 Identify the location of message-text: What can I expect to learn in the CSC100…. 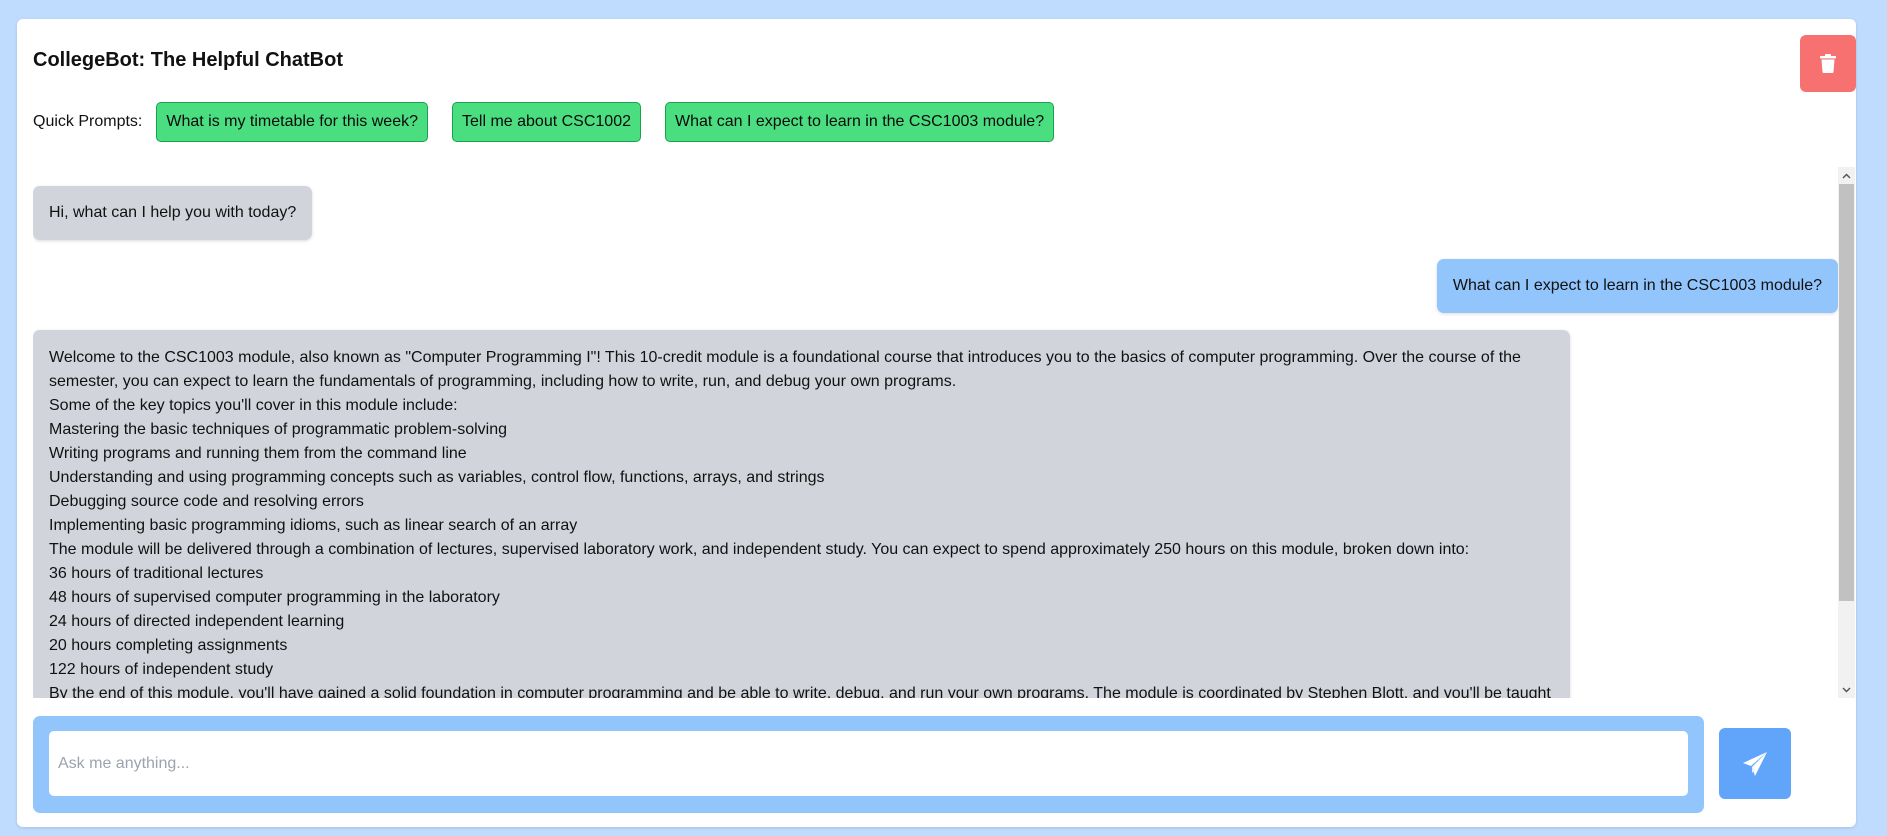
(1637, 285).